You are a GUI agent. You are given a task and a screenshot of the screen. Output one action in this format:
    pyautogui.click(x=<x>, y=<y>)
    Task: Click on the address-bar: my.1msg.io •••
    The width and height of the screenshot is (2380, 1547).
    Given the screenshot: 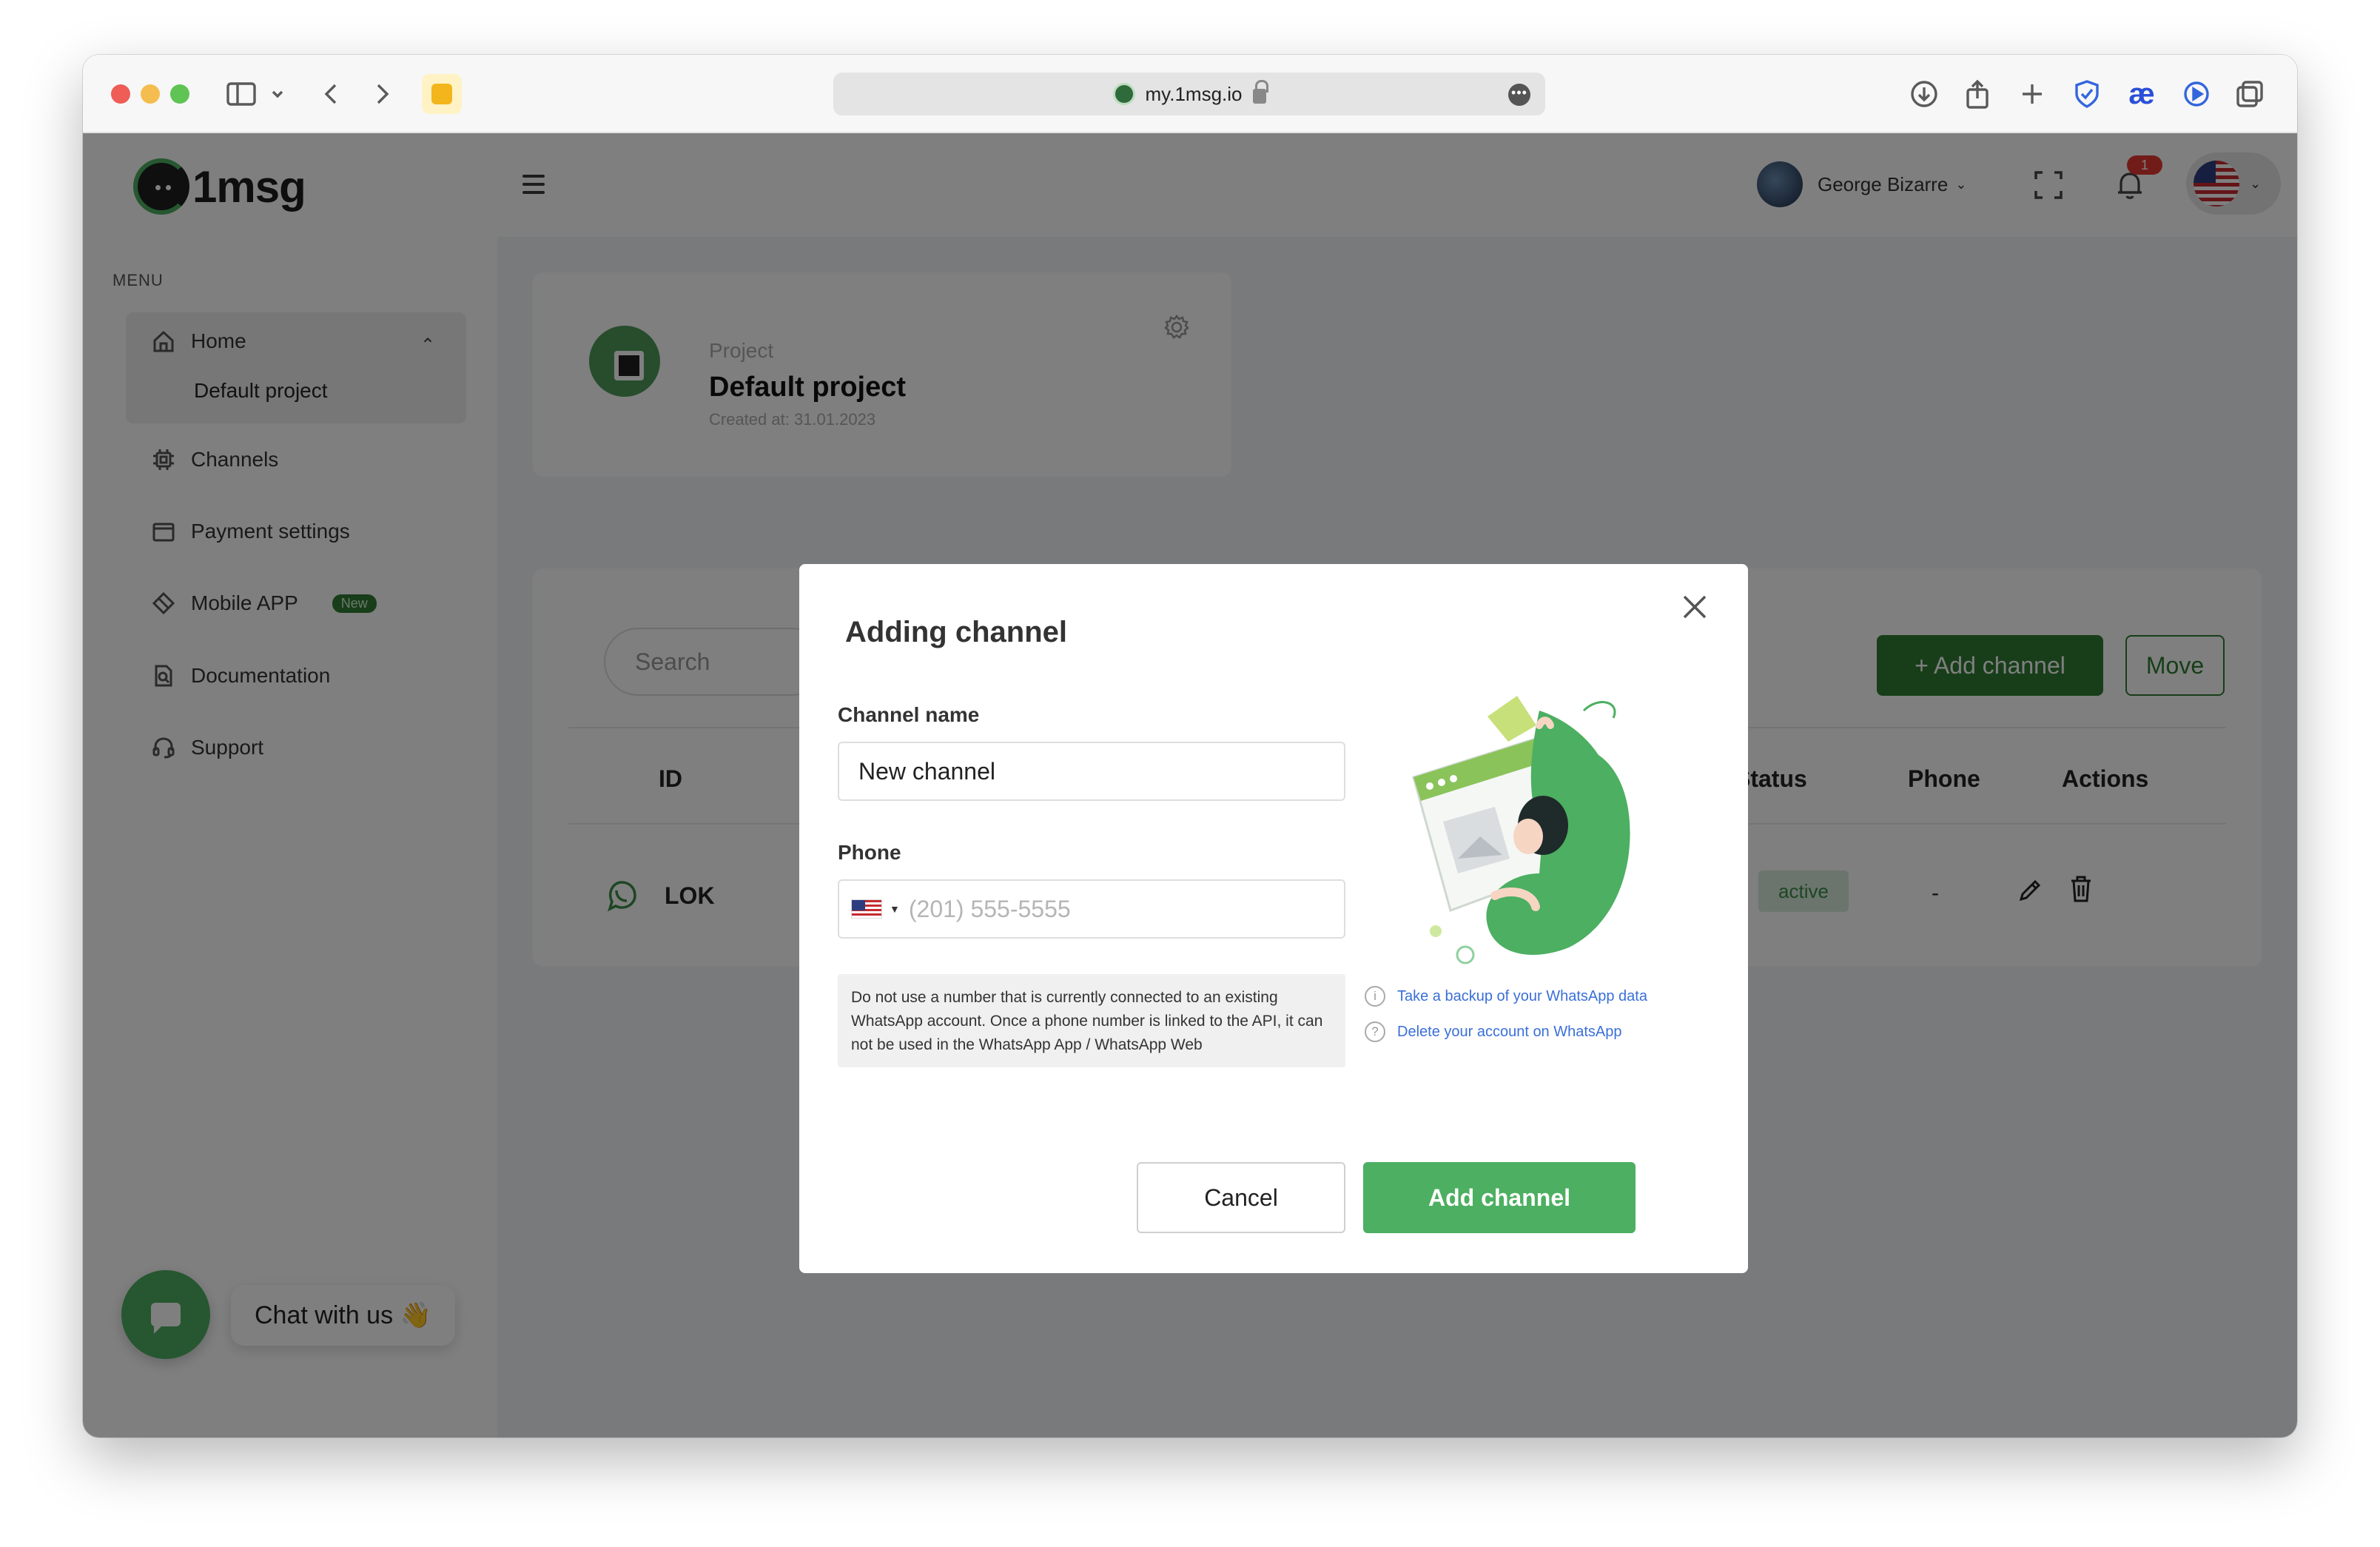 What is the action you would take?
    pyautogui.click(x=1189, y=94)
    